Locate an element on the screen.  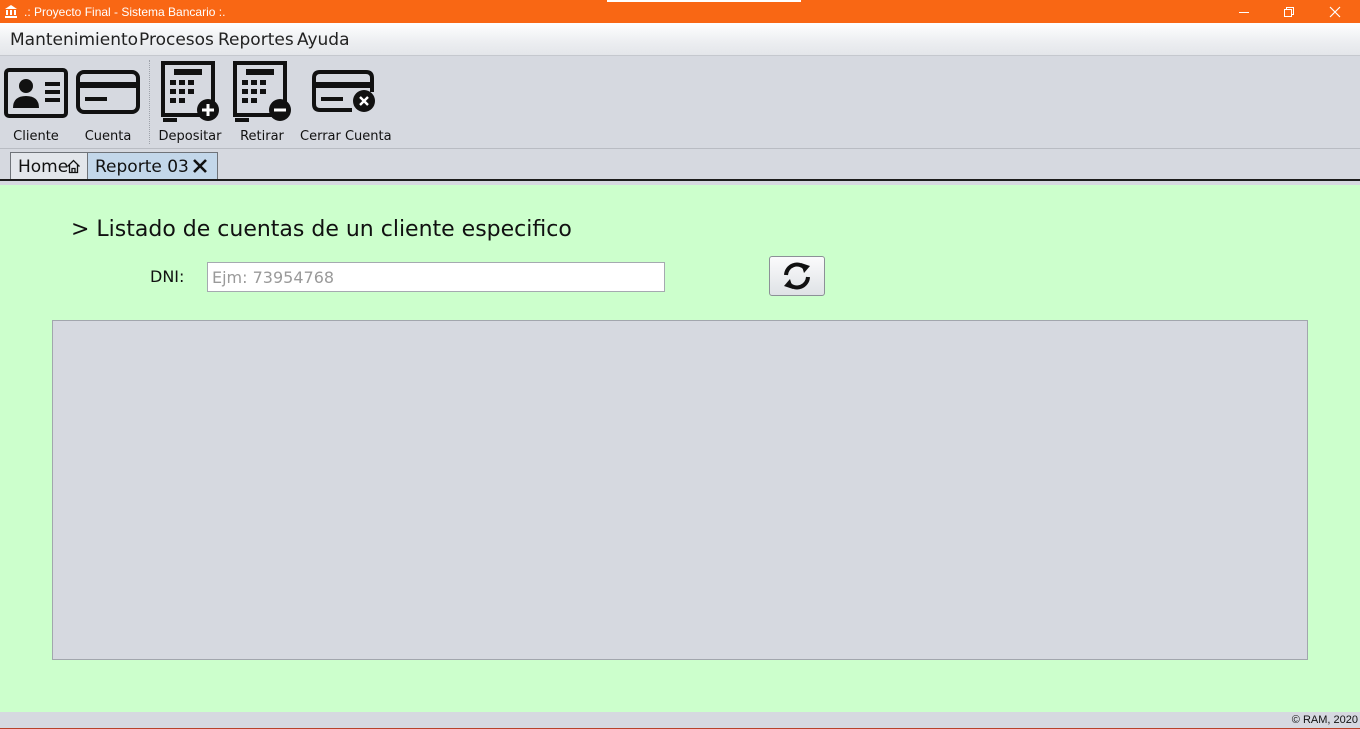
tab-underline is located at coordinates (680, 180).